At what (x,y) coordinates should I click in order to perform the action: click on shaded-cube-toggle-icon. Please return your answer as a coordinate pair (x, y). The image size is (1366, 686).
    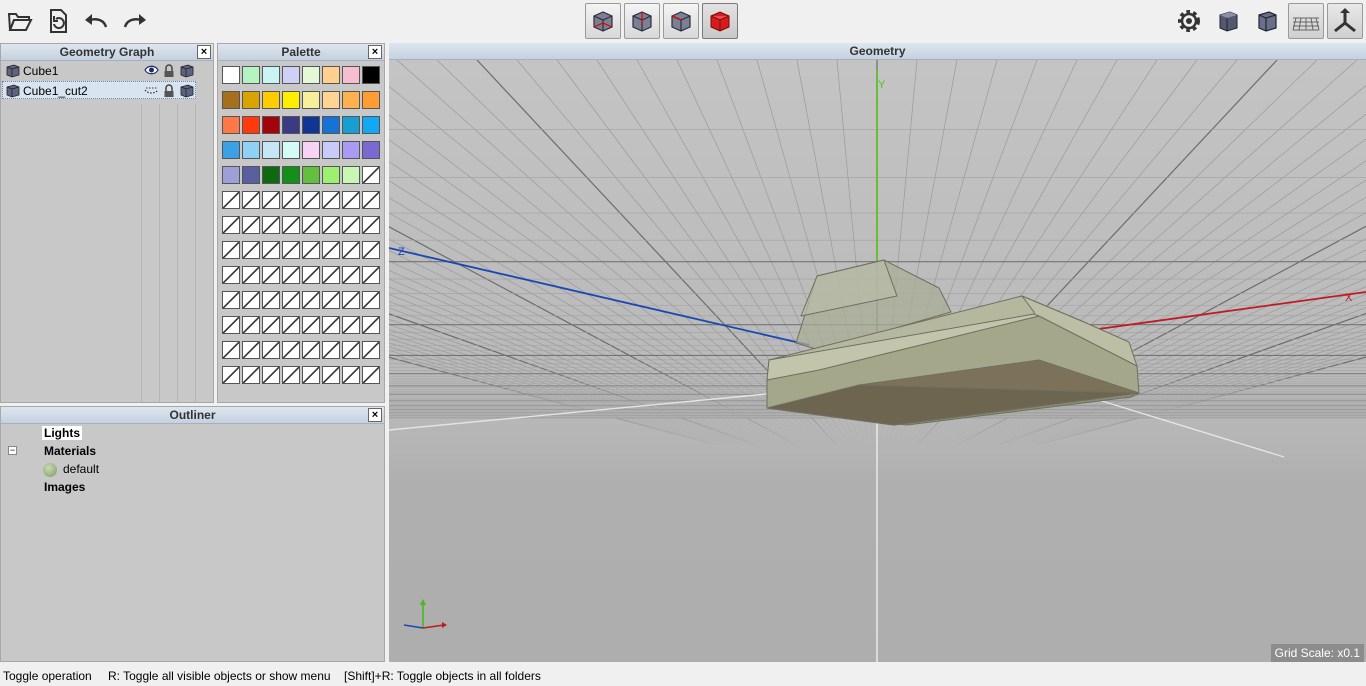
    Looking at the image, I should click on (187, 91).